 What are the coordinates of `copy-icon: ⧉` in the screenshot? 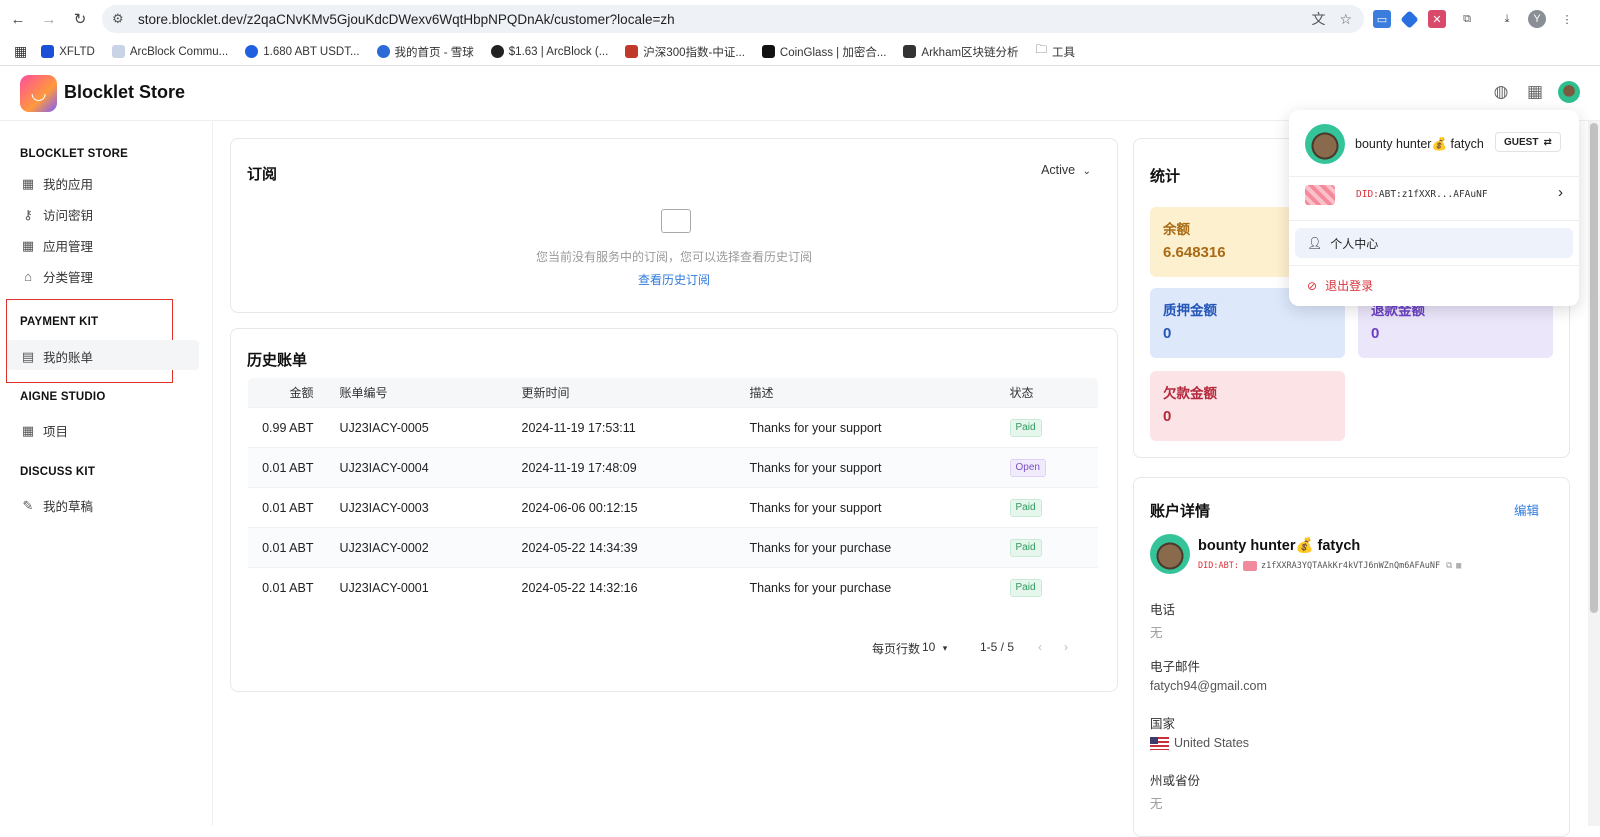 It's located at (1449, 566).